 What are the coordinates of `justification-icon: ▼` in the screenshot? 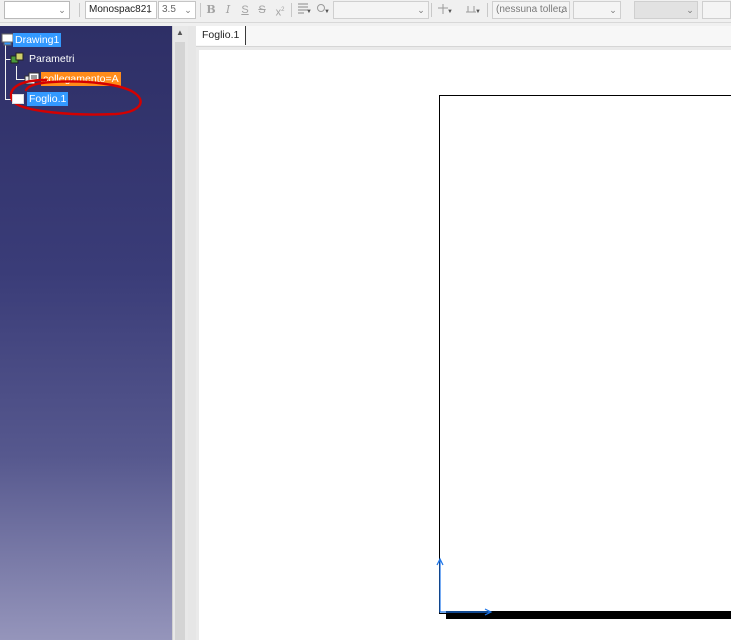 It's located at (304, 10).